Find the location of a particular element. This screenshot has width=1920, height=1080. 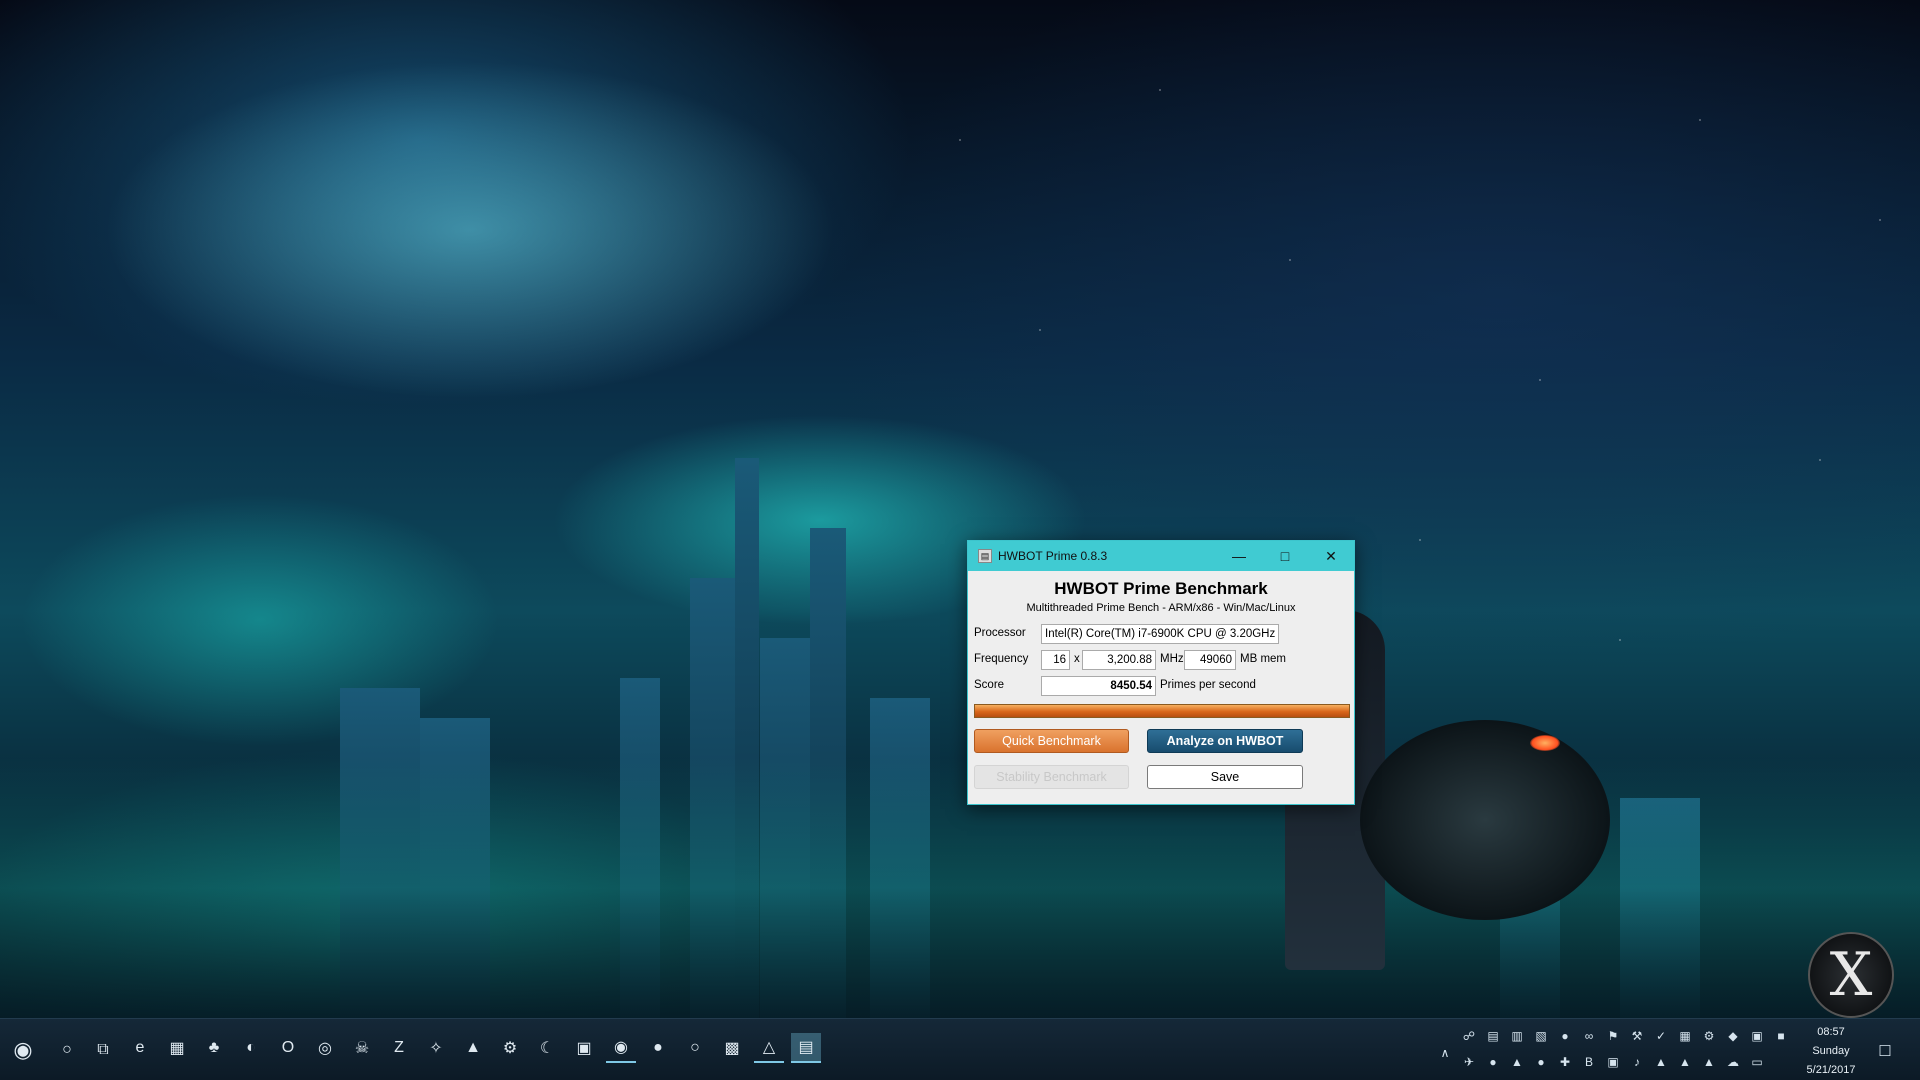

frequency-row: Frequency 16 x 3,200.88 MHz 49060 MB mem is located at coordinates (1161, 660).